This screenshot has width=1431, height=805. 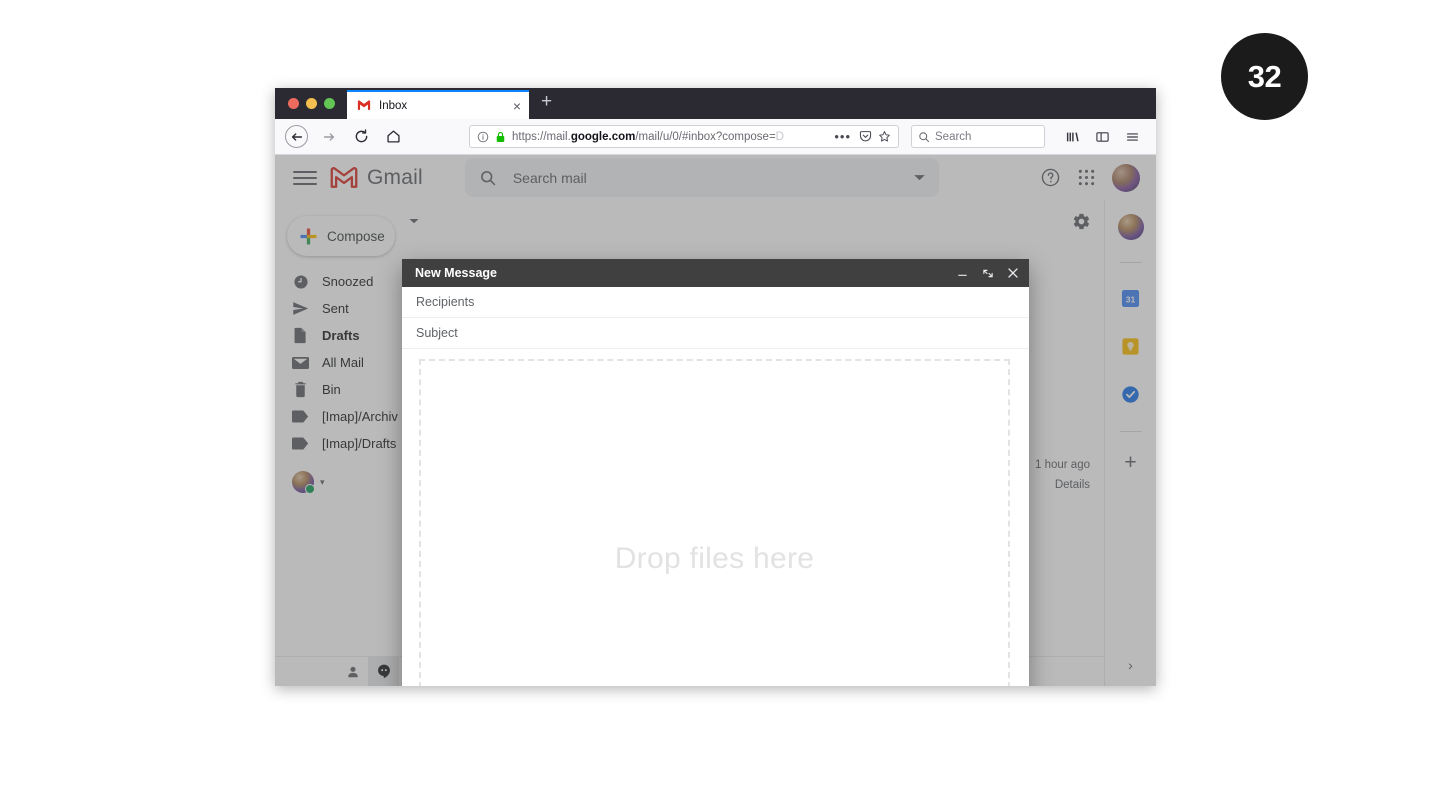 I want to click on reload-icon, so click(x=361, y=137).